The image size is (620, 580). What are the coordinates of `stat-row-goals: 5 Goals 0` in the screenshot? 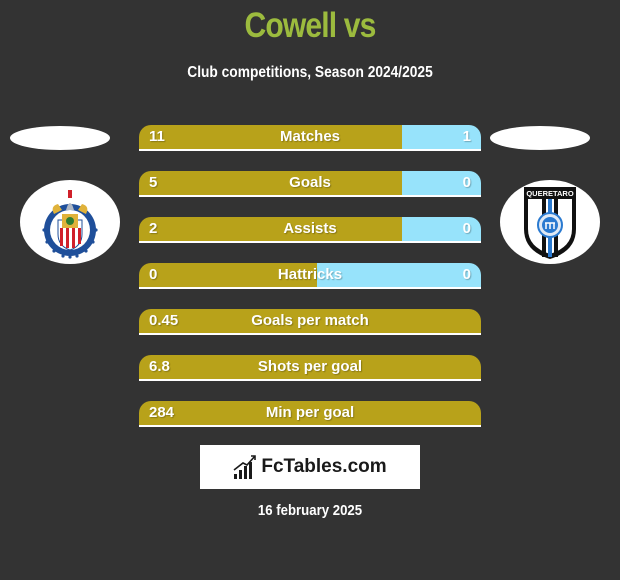 It's located at (310, 184).